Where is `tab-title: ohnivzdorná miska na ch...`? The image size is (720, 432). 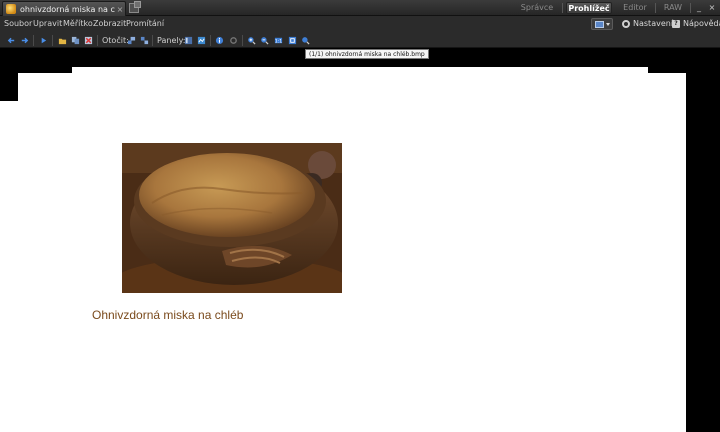
tab-title: ohnivzdorná miska na ch... is located at coordinates (67, 9).